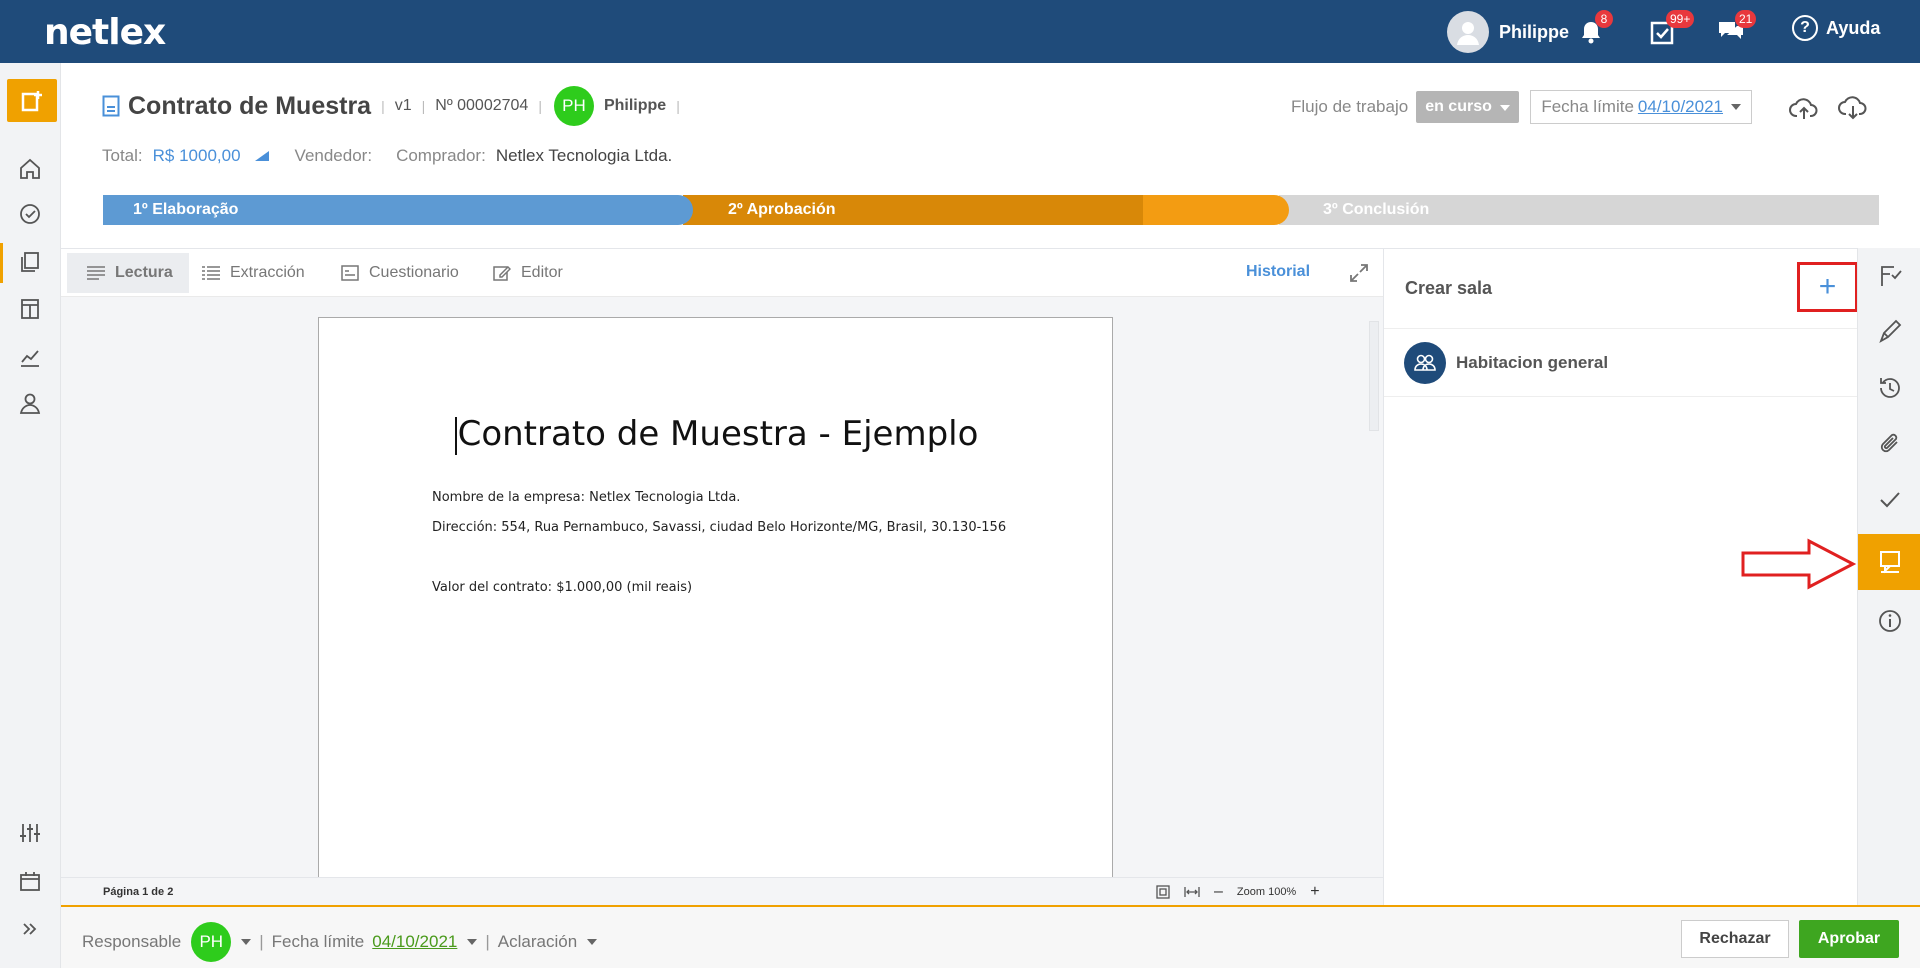  What do you see at coordinates (333, 155) in the screenshot?
I see `seller-label: Vendedor:` at bounding box center [333, 155].